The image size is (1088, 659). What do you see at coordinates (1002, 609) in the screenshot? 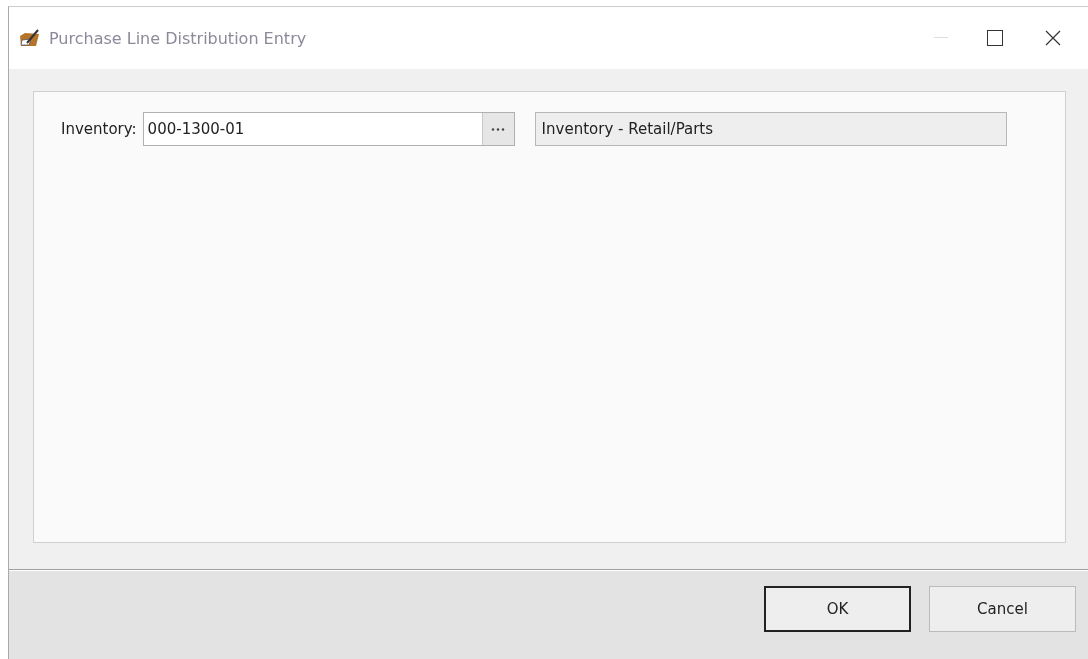
I see `dialog-button: Cancel` at bounding box center [1002, 609].